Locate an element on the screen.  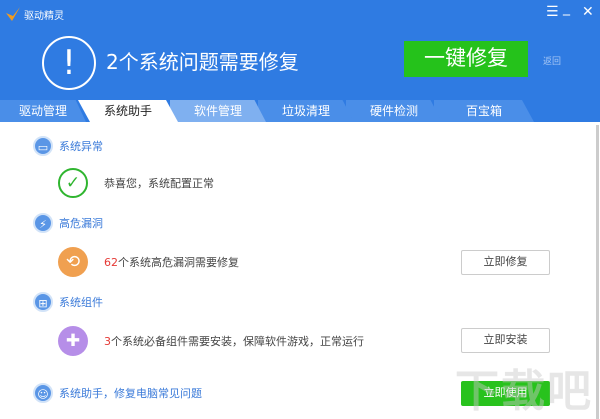
monitor-icon: ▭ is located at coordinates (43, 146).